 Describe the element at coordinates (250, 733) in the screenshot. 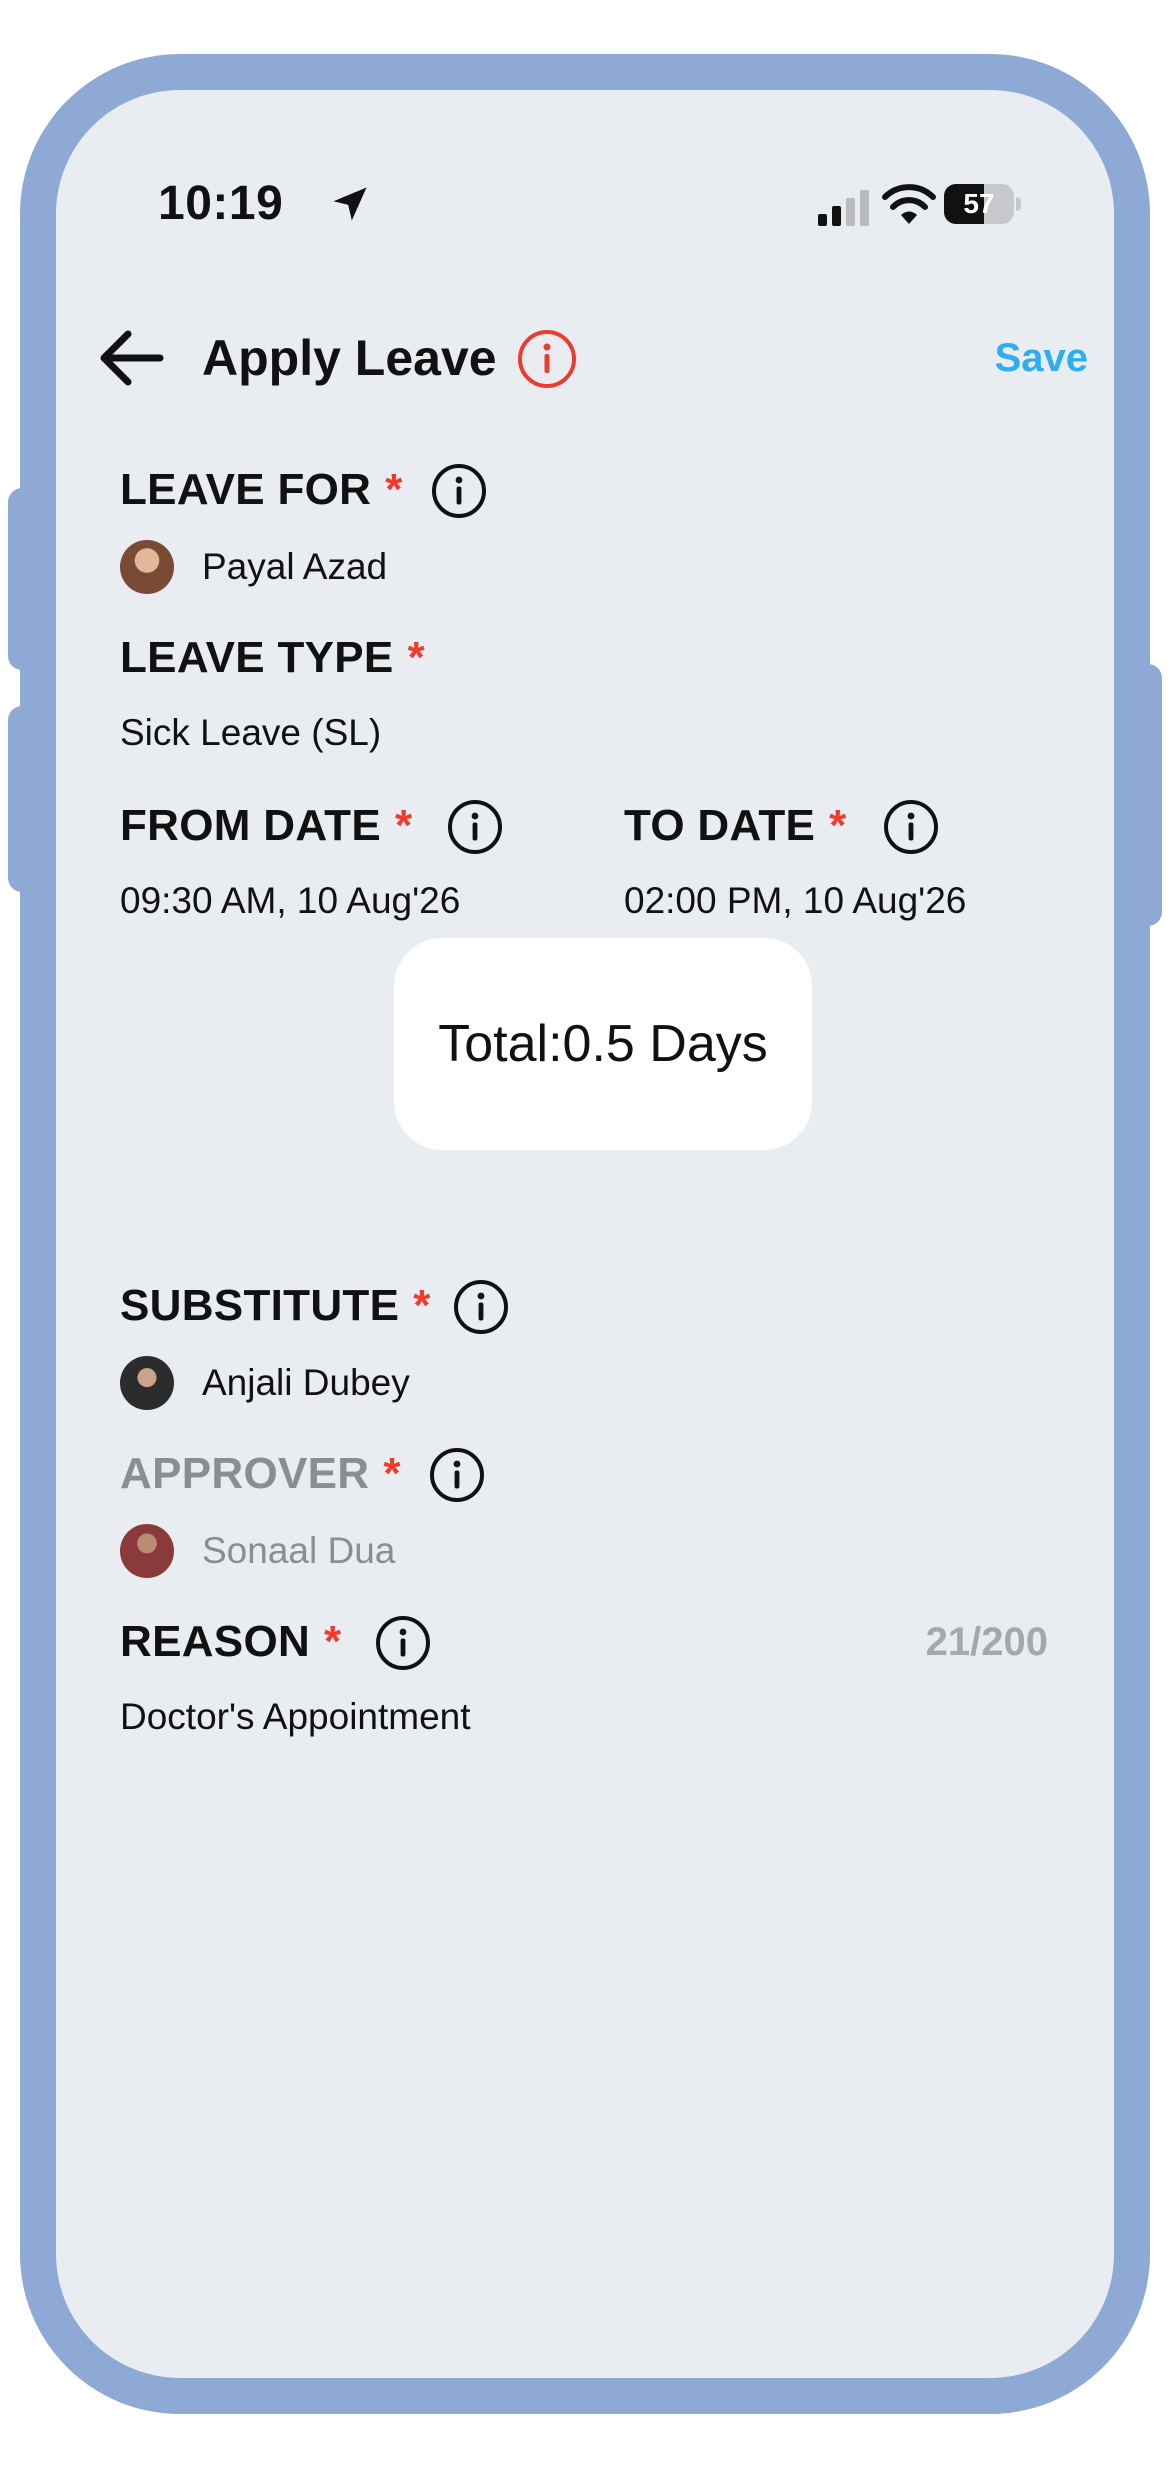

I see `leave-type-value: Sick Leave (SL)` at that location.